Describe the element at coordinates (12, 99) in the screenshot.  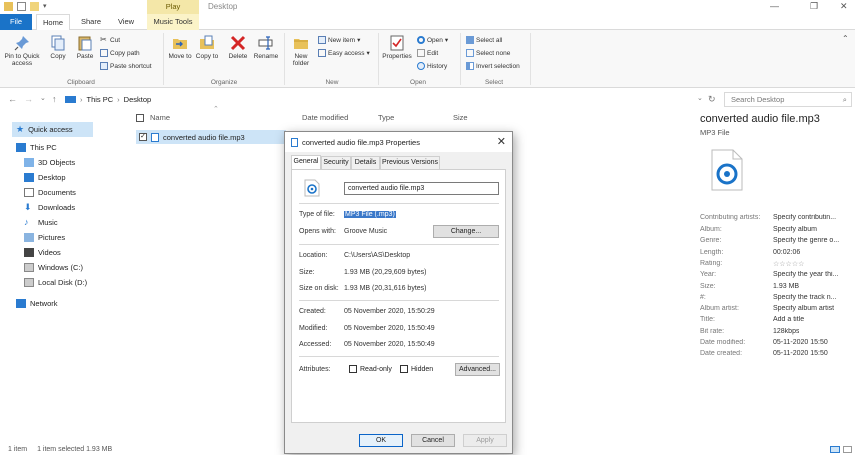
I see `back-arrow-icon: ←` at that location.